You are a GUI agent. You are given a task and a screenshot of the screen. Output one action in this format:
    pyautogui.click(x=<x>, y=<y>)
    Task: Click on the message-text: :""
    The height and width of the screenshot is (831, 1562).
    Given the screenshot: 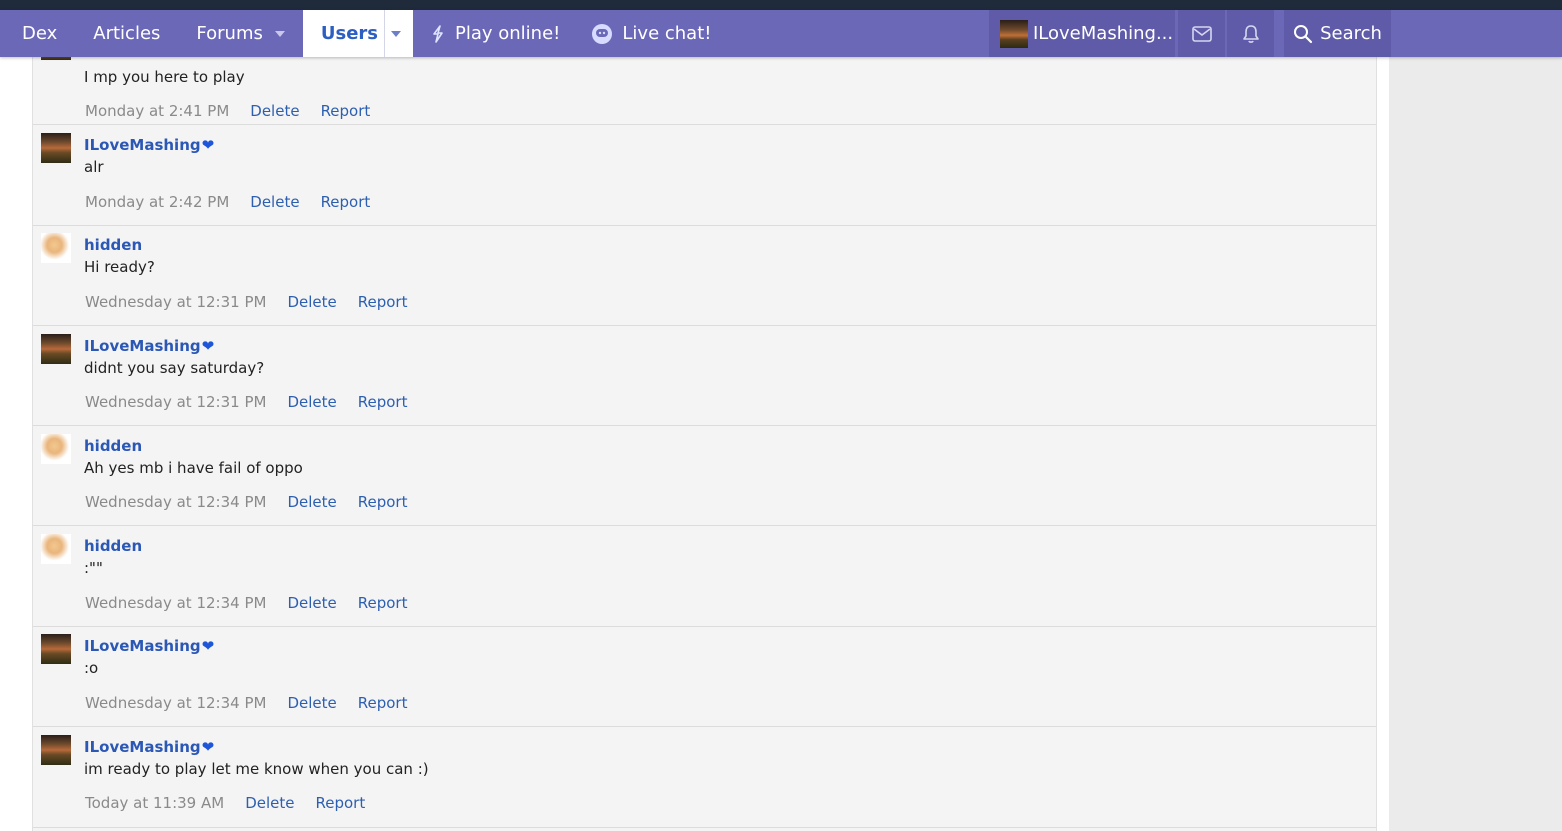 What is the action you would take?
    pyautogui.click(x=93, y=568)
    